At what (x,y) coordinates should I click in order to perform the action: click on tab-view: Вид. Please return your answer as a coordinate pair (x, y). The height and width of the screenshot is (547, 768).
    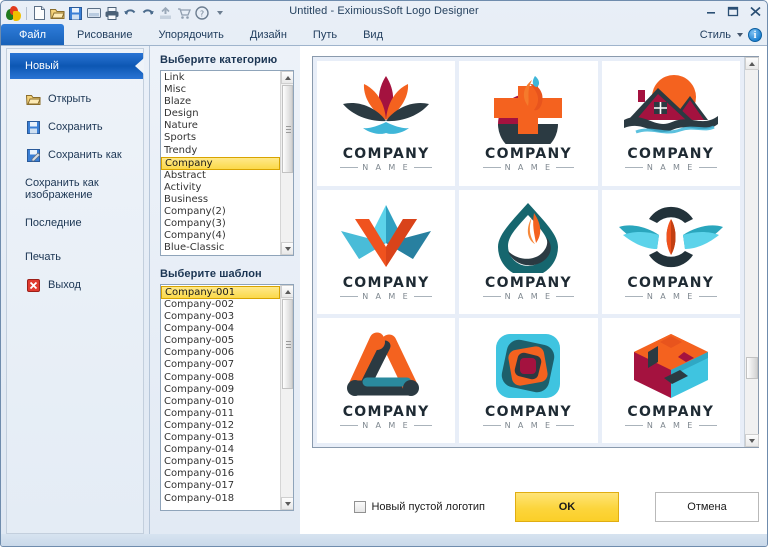
    Looking at the image, I should click on (373, 34).